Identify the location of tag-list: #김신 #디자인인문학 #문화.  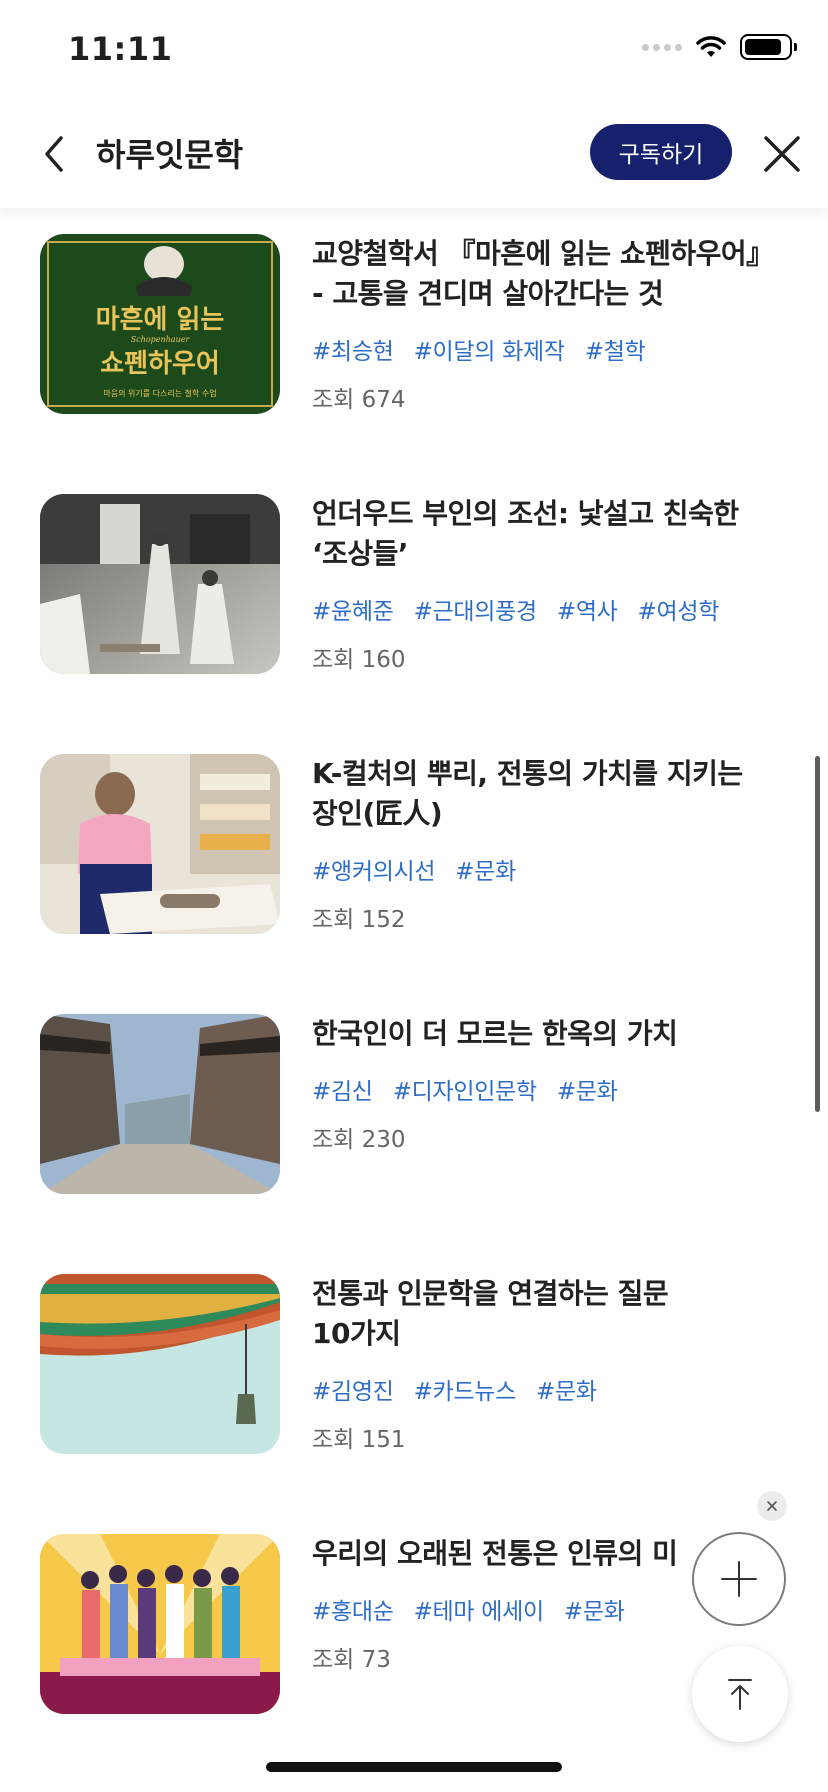
(465, 1089).